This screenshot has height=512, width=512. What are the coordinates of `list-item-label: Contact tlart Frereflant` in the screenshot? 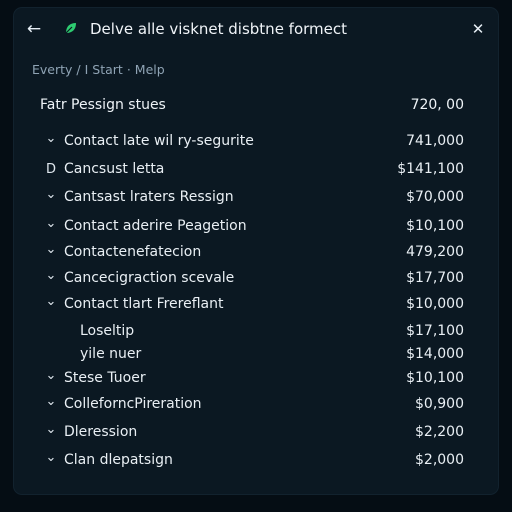 It's located at (144, 304).